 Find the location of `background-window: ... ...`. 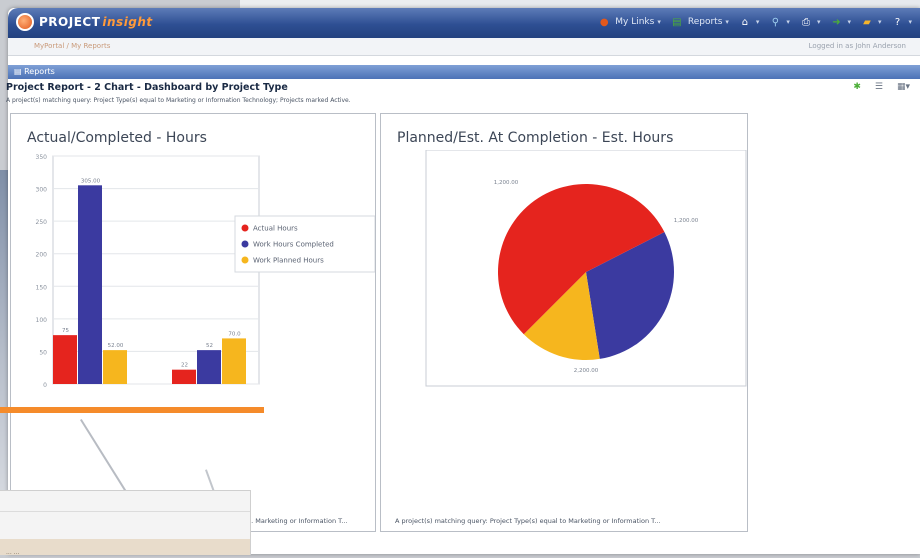

background-window: ... ... is located at coordinates (125, 523).